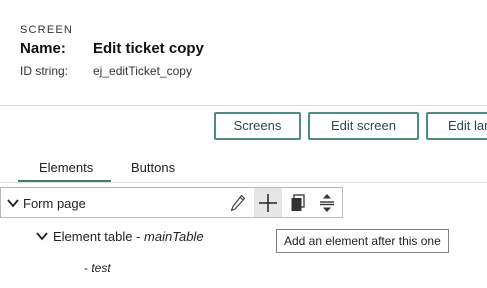 The height and width of the screenshot is (288, 487). I want to click on screens-button: Screens, so click(257, 126).